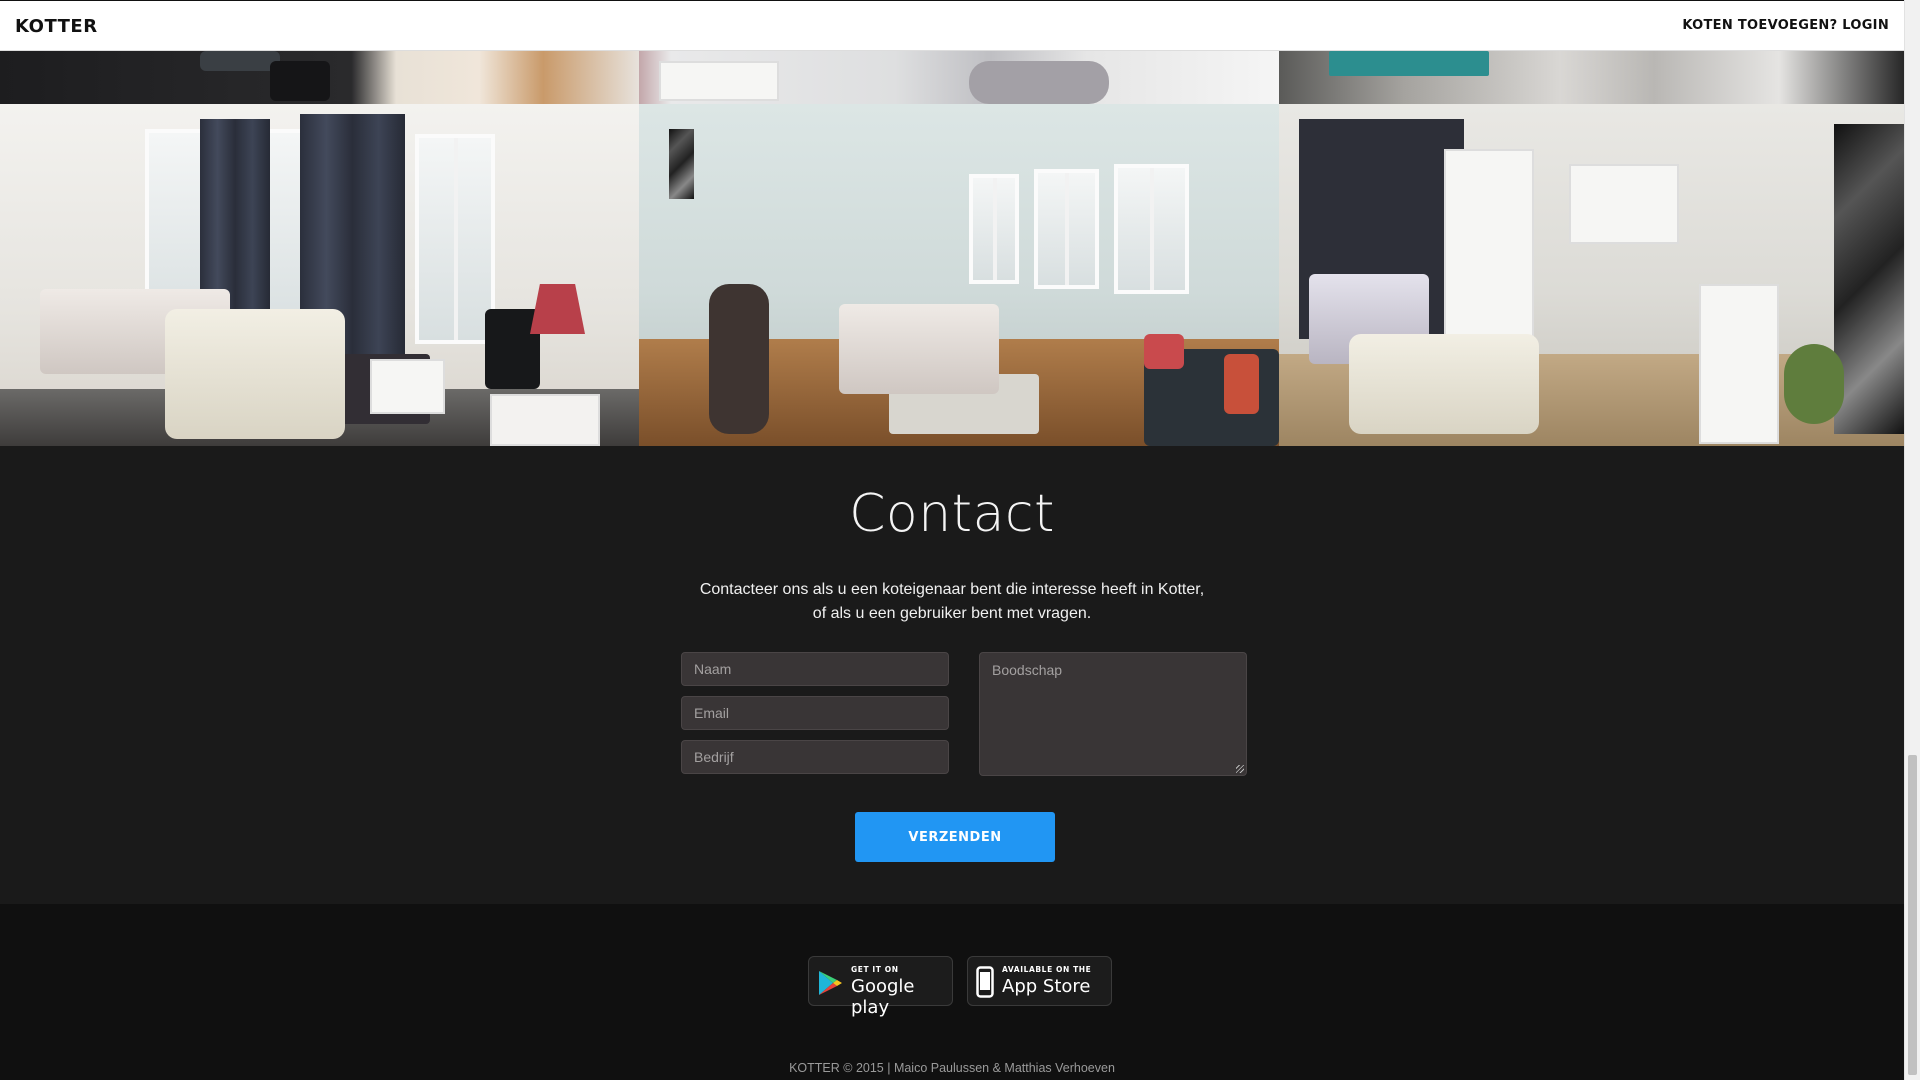 The image size is (1920, 1080). What do you see at coordinates (1046, 986) in the screenshot?
I see `app-store-big-text: App Store` at bounding box center [1046, 986].